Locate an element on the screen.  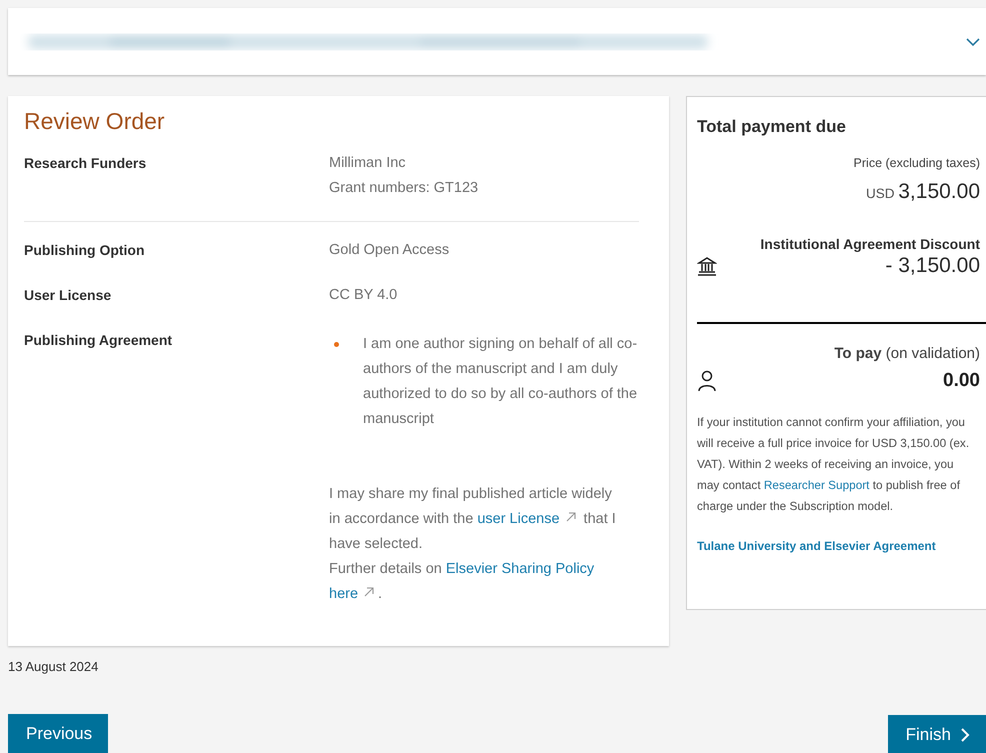
bullet-icon is located at coordinates (336, 344).